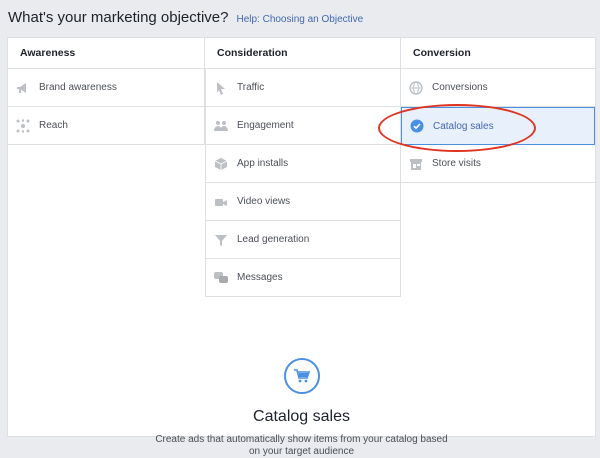  I want to click on objective-label: Brand awareness, so click(78, 87).